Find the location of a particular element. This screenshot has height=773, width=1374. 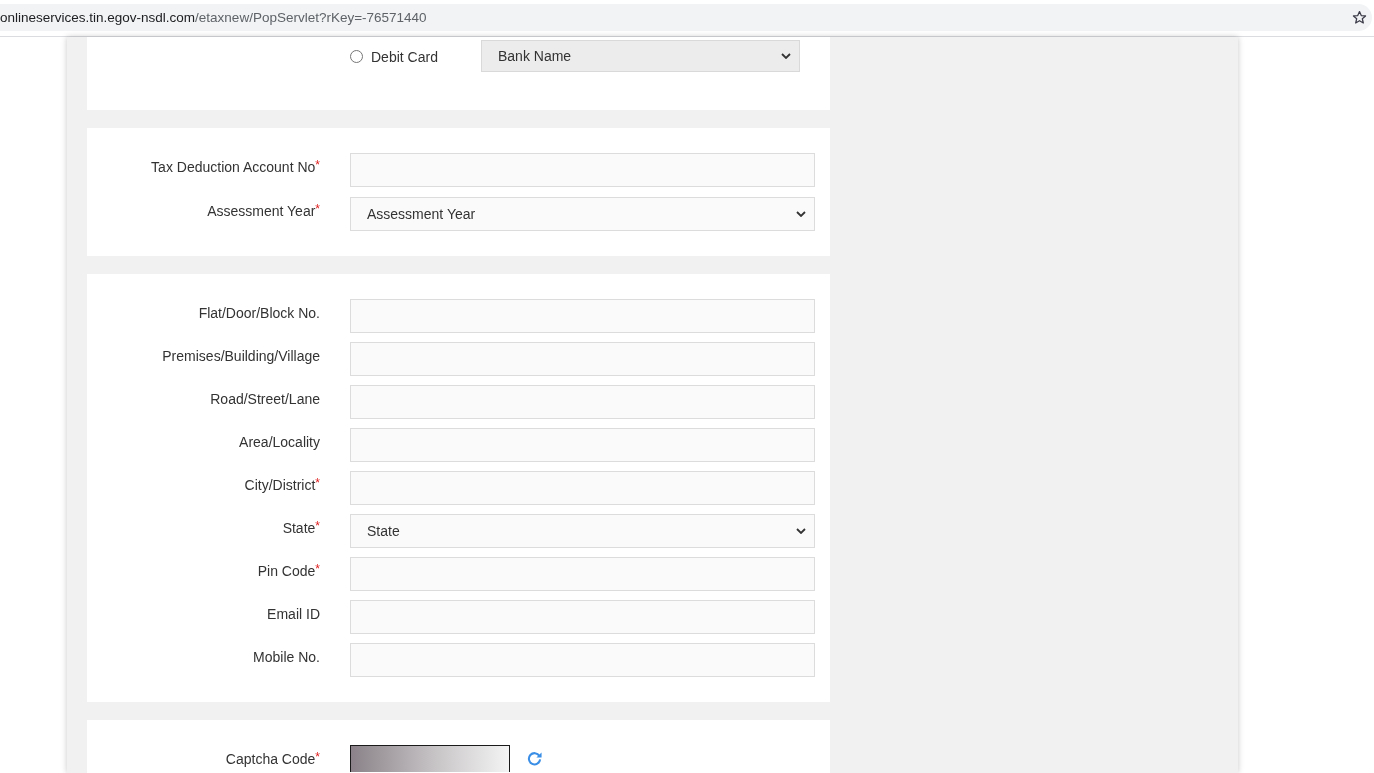

field-label: Tax Deduction Account No is located at coordinates (233, 167).